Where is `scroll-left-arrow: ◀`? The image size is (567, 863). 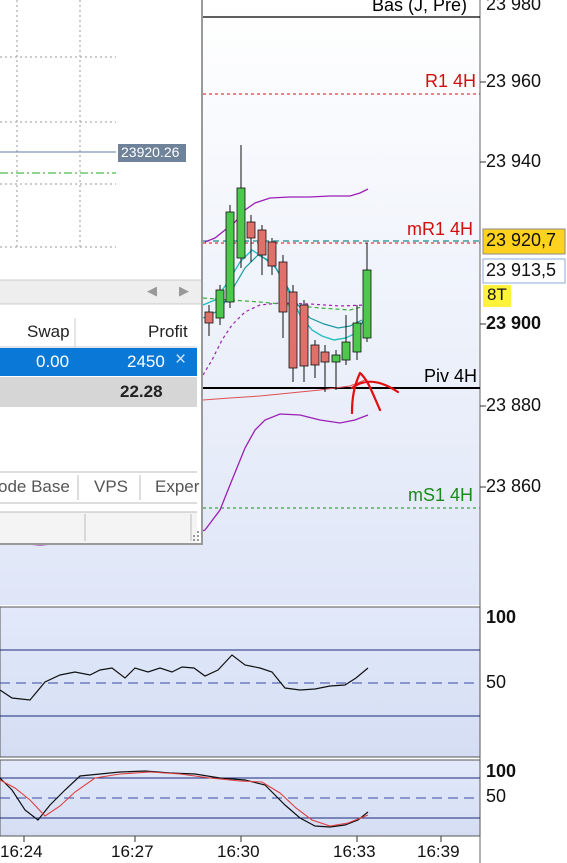 scroll-left-arrow: ◀ is located at coordinates (152, 291).